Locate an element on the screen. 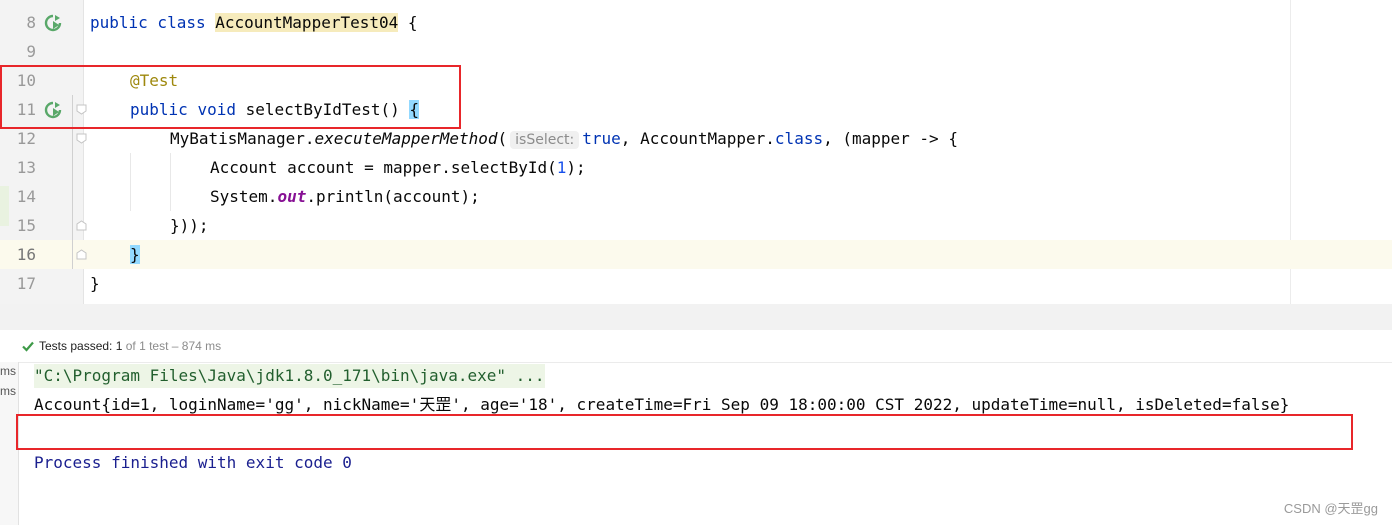 This screenshot has width=1392, height=525. class-name: AccountMapperTest04 is located at coordinates (307, 22).